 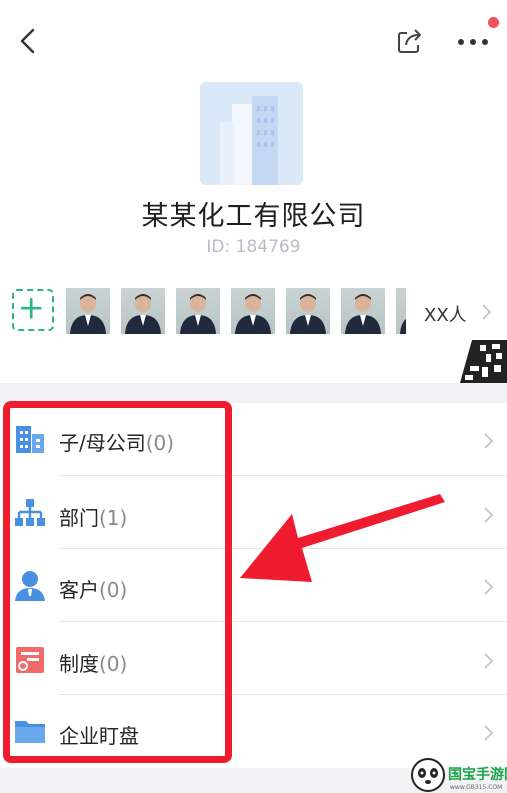 I want to click on more-options-icon, so click(x=474, y=41).